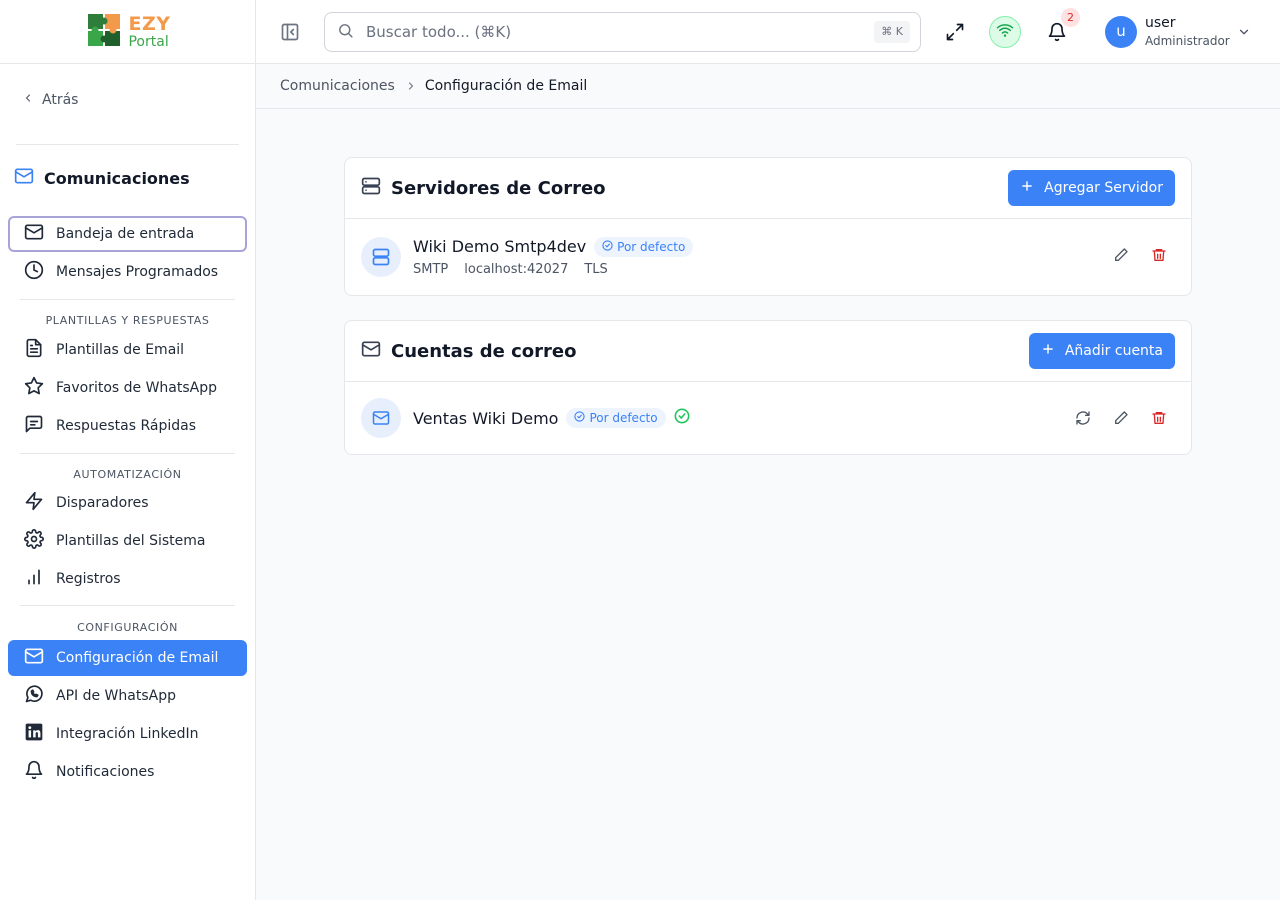 The width and height of the screenshot is (1280, 900). I want to click on back-link: Atrás, so click(50, 100).